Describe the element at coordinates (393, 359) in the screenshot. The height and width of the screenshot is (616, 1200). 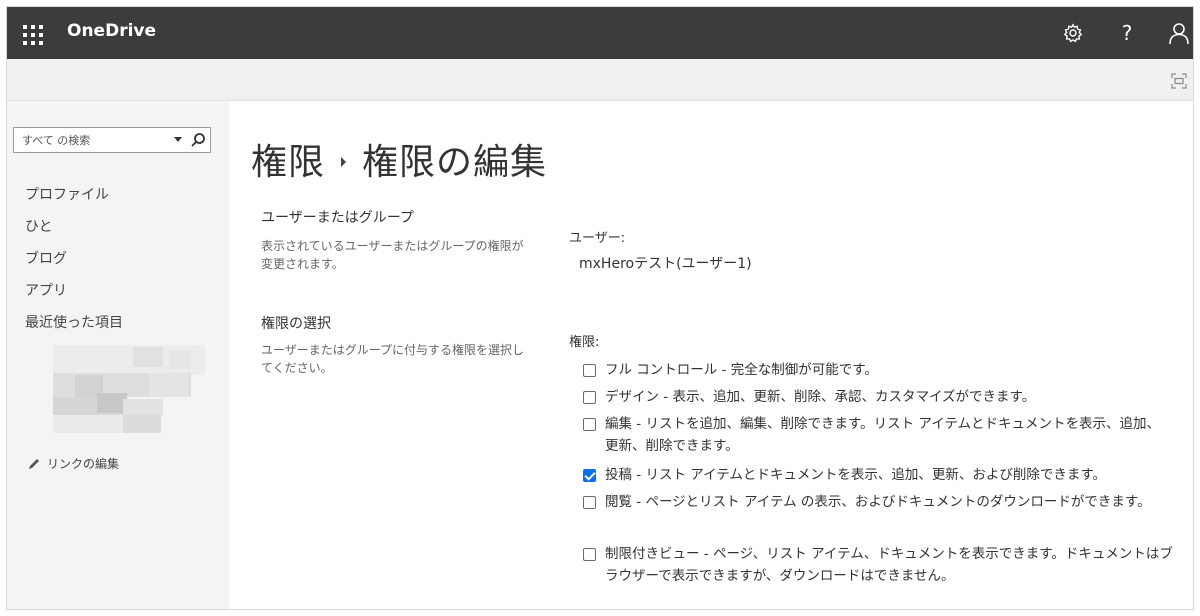
I see `permissions-section-description: ユーザーまたはグループに付与する権限を選択してください。` at that location.